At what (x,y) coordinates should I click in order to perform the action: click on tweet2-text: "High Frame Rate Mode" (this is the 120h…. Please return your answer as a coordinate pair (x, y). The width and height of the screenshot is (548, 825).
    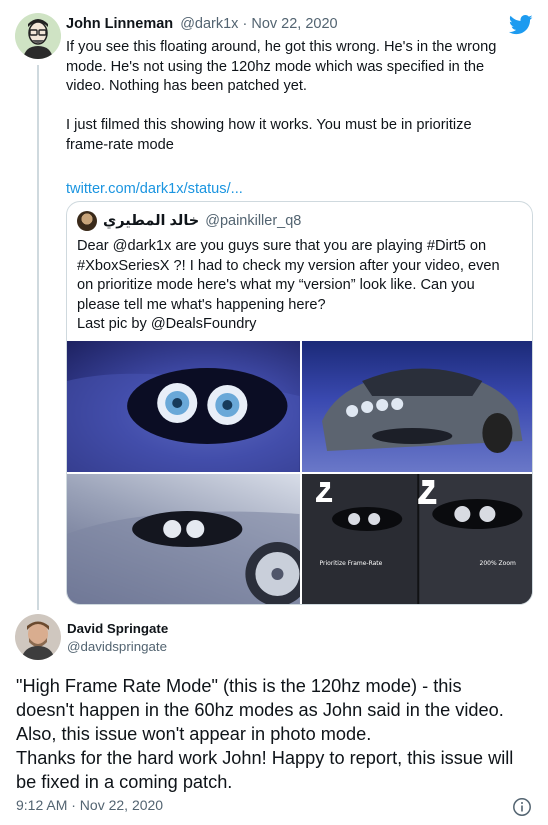
    Looking at the image, I should click on (278, 734).